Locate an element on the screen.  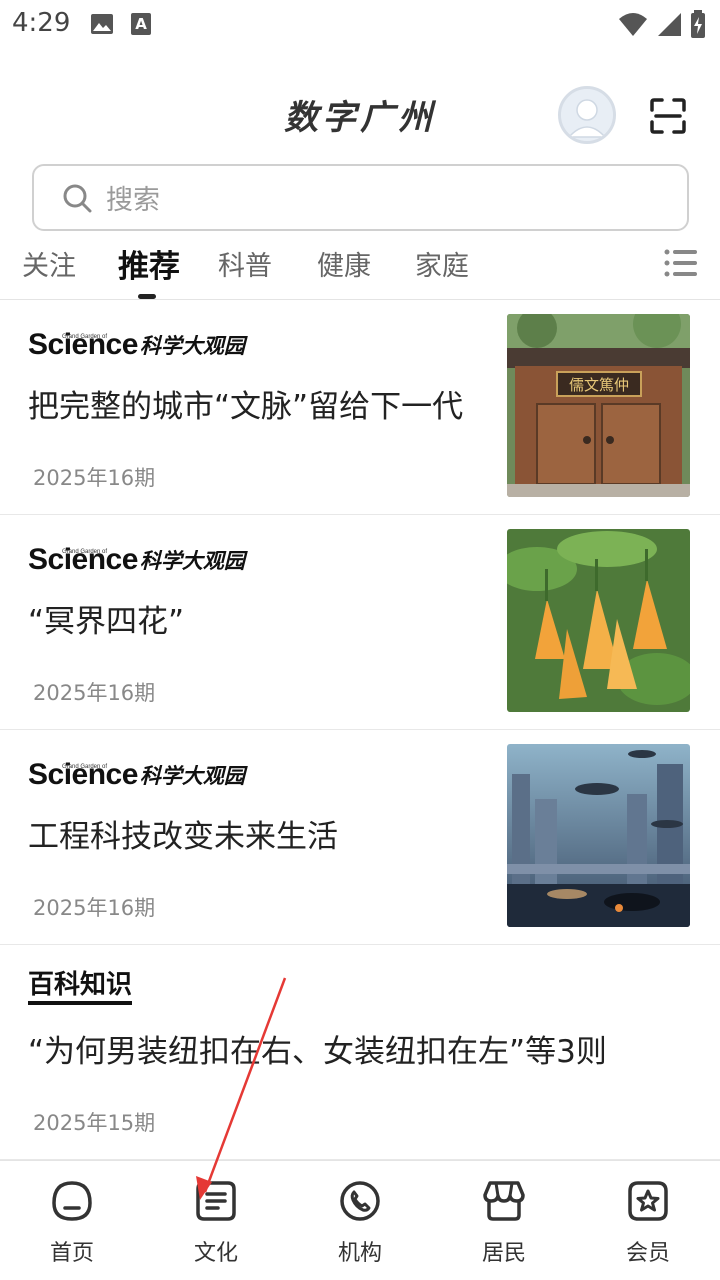
svg-text: A is located at coordinates (141, 24).